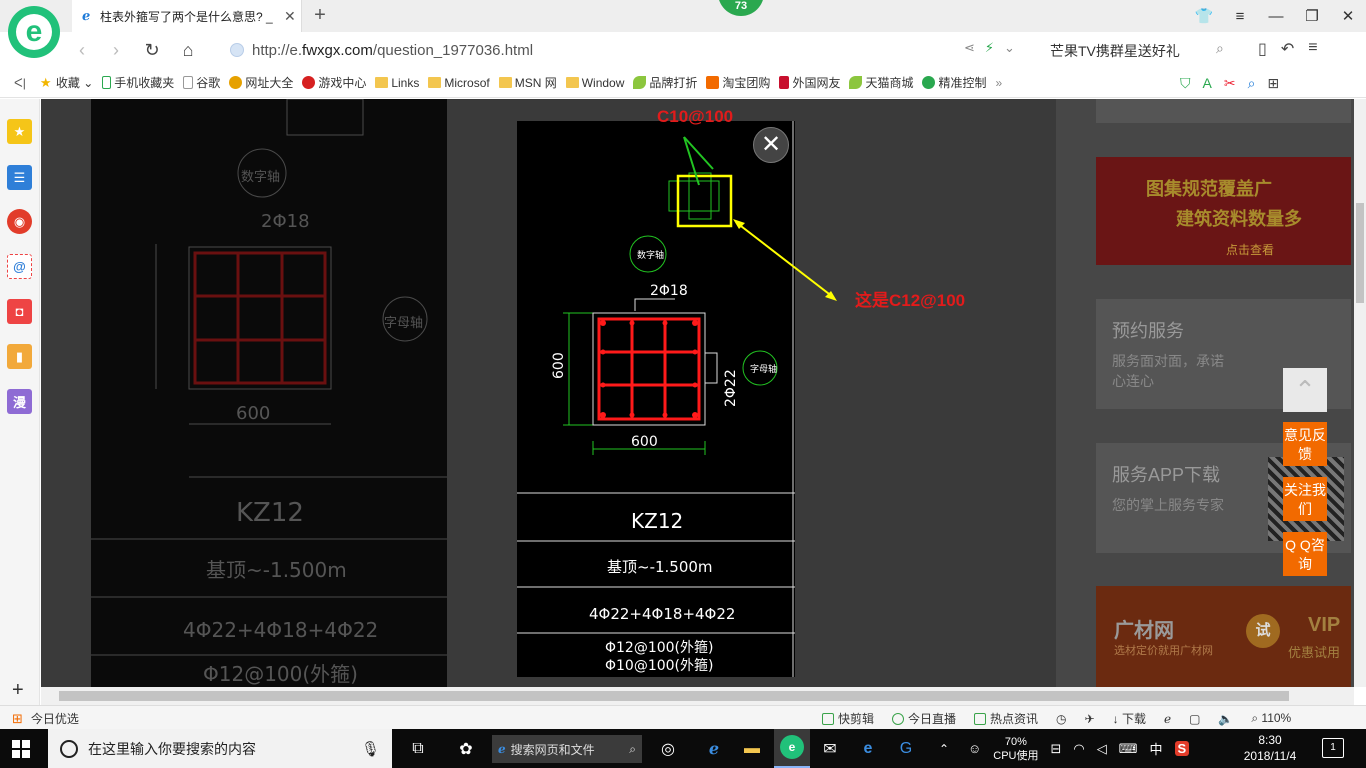 The width and height of the screenshot is (1366, 768). What do you see at coordinates (1194, 719) in the screenshot?
I see `window-icon: ▢` at bounding box center [1194, 719].